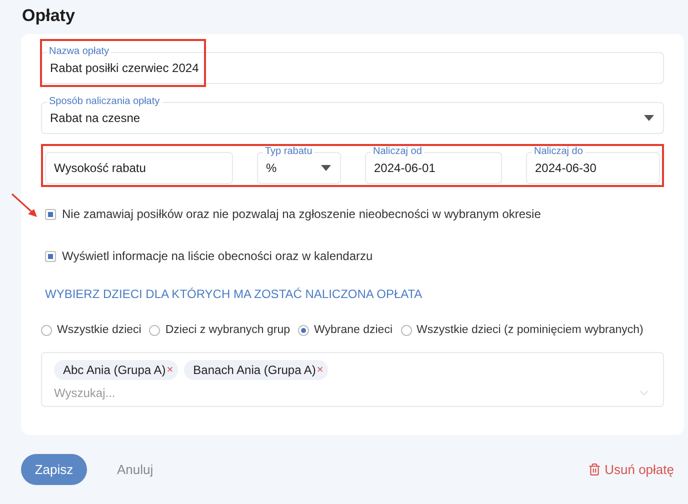 The width and height of the screenshot is (688, 504). I want to click on radio-label: Dzieci z wybranych grup, so click(227, 330).